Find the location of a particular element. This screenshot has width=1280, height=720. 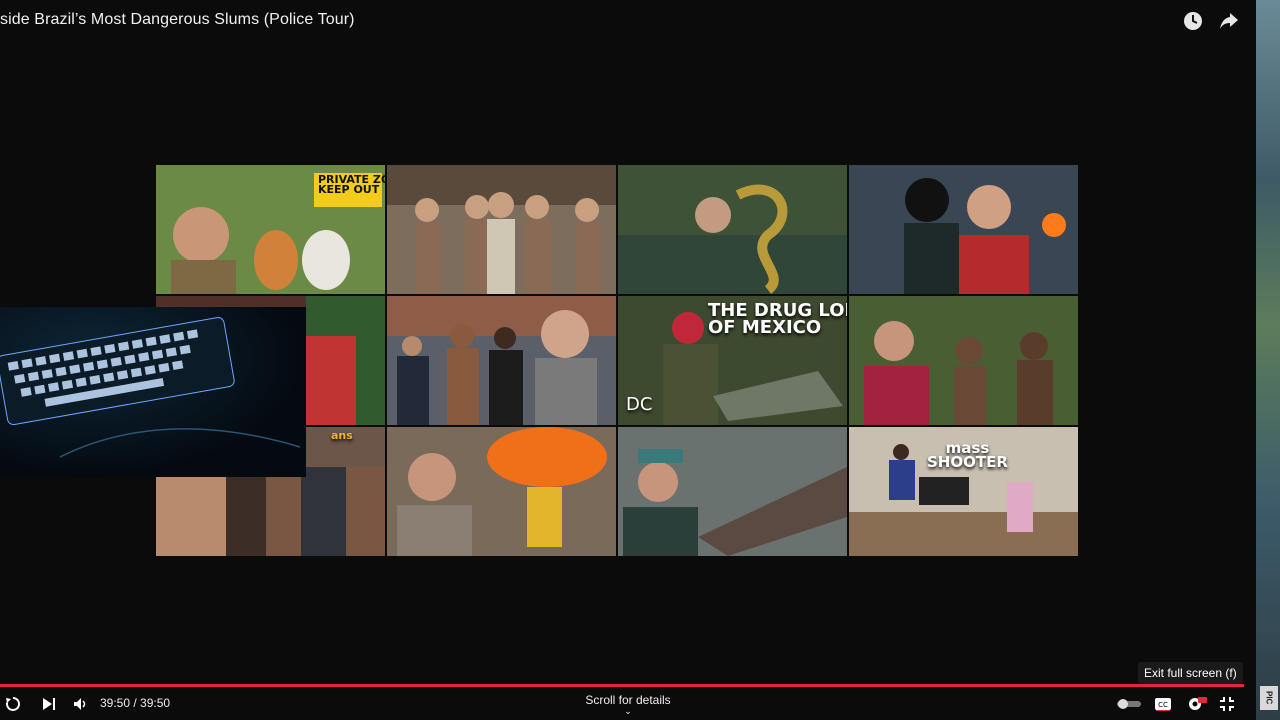

captions-icon: CC is located at coordinates (1163, 704).